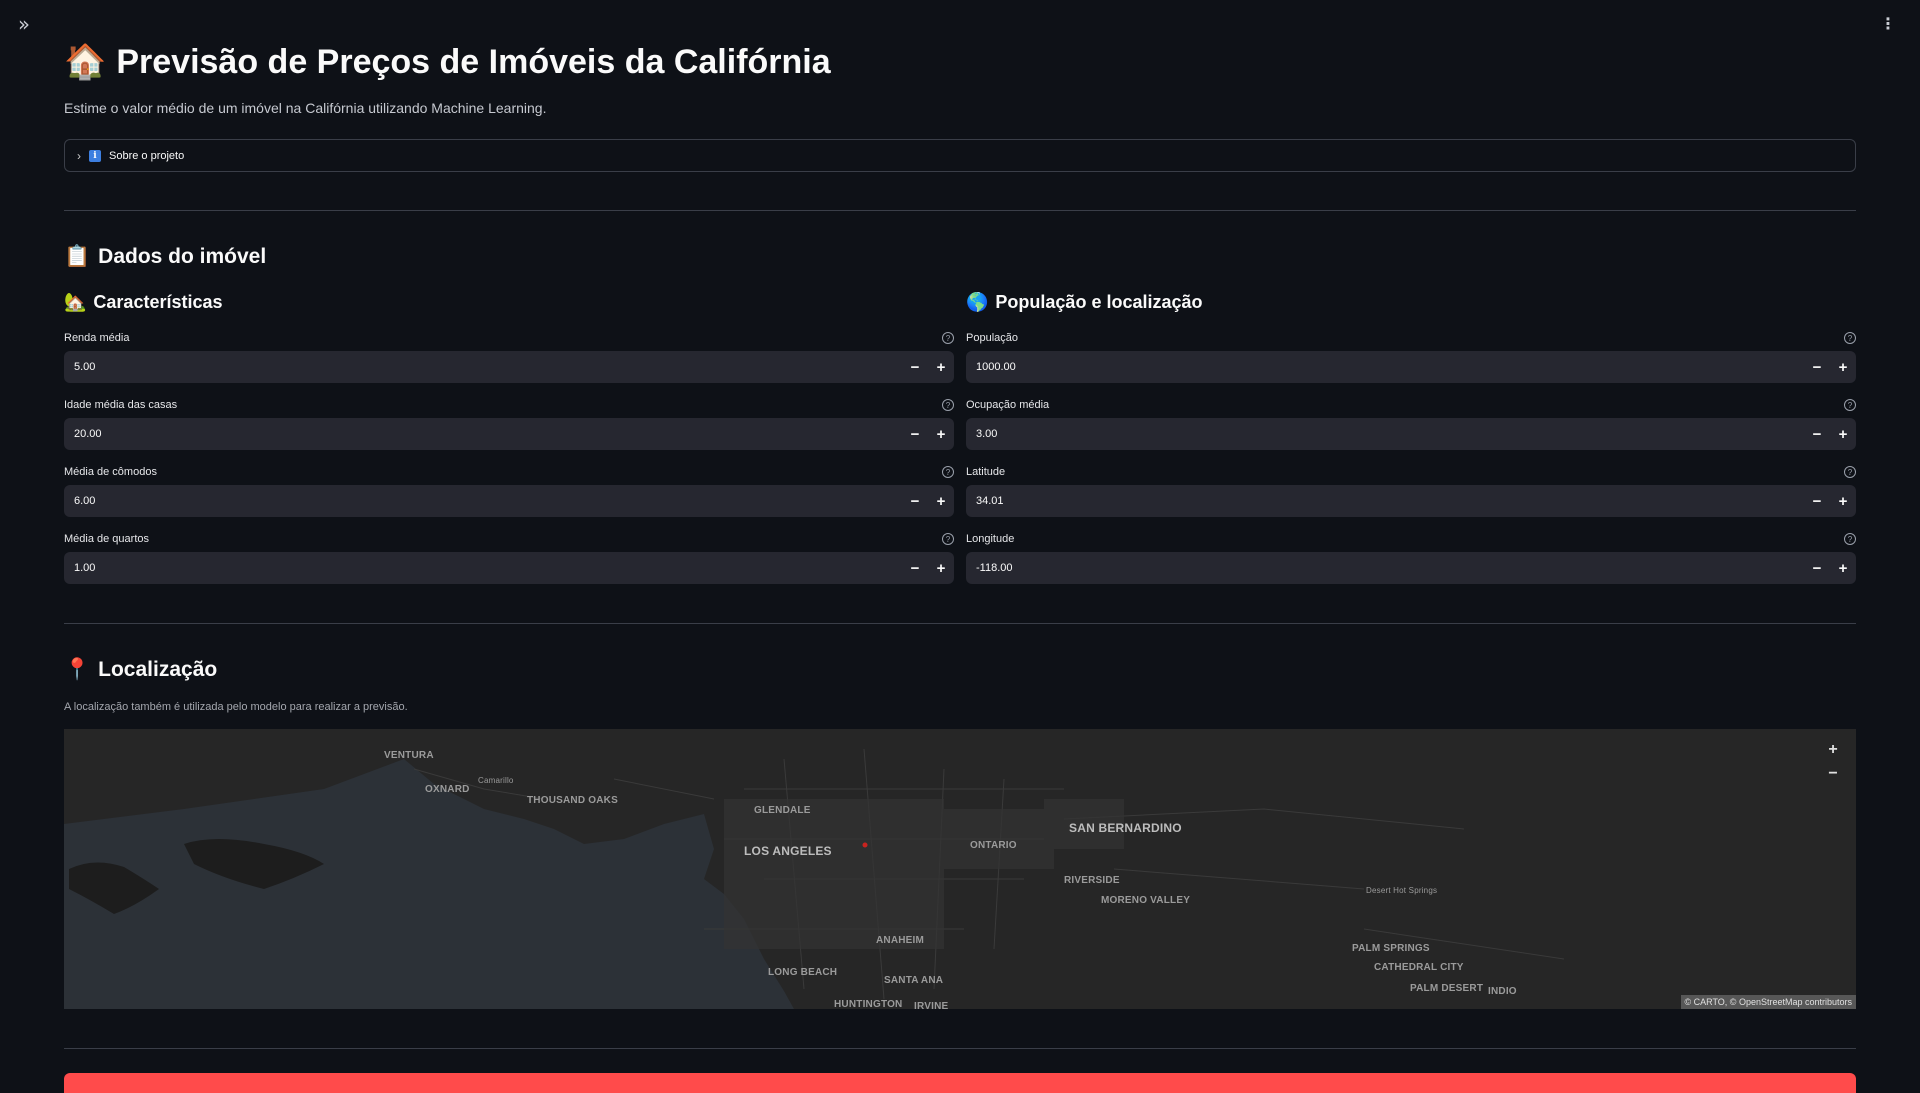 Image resolution: width=1920 pixels, height=1093 pixels. What do you see at coordinates (143, 302) in the screenshot?
I see `subsection-title-characteristics: 🏡 Características` at bounding box center [143, 302].